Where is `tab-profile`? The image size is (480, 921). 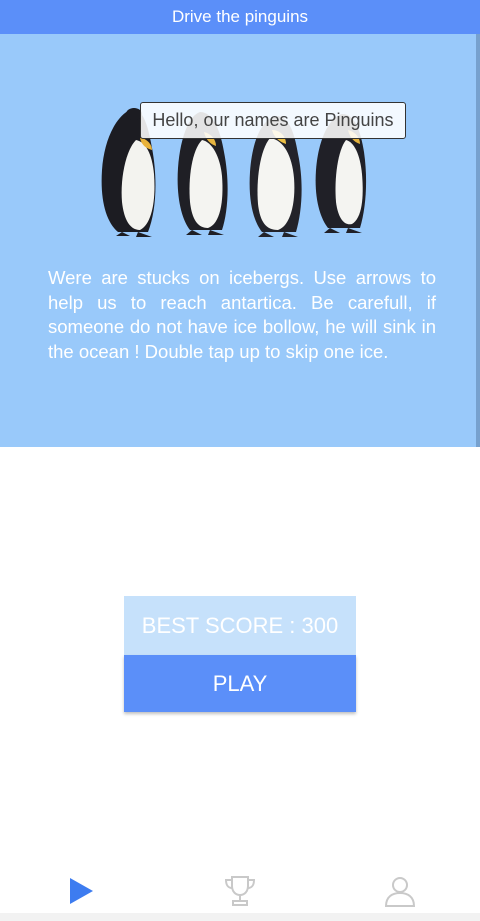 tab-profile is located at coordinates (400, 891).